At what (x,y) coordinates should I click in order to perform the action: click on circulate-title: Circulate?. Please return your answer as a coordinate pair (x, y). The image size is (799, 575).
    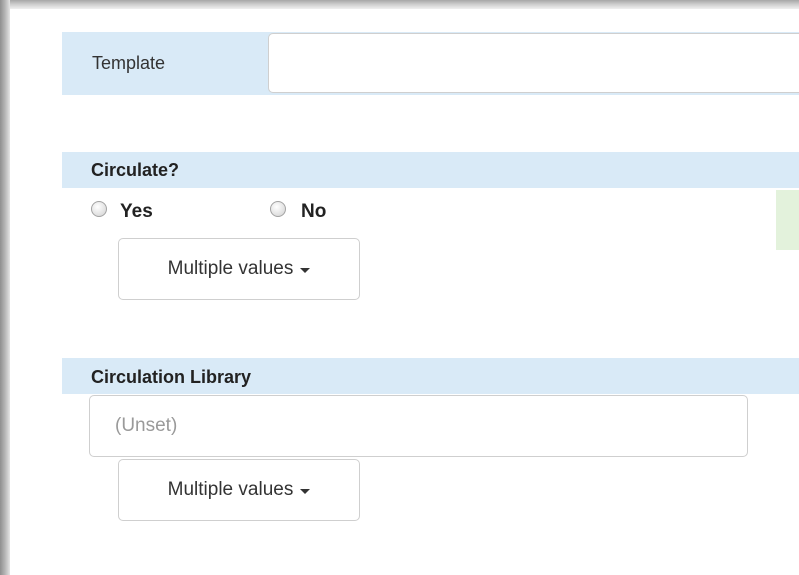
    Looking at the image, I should click on (135, 170).